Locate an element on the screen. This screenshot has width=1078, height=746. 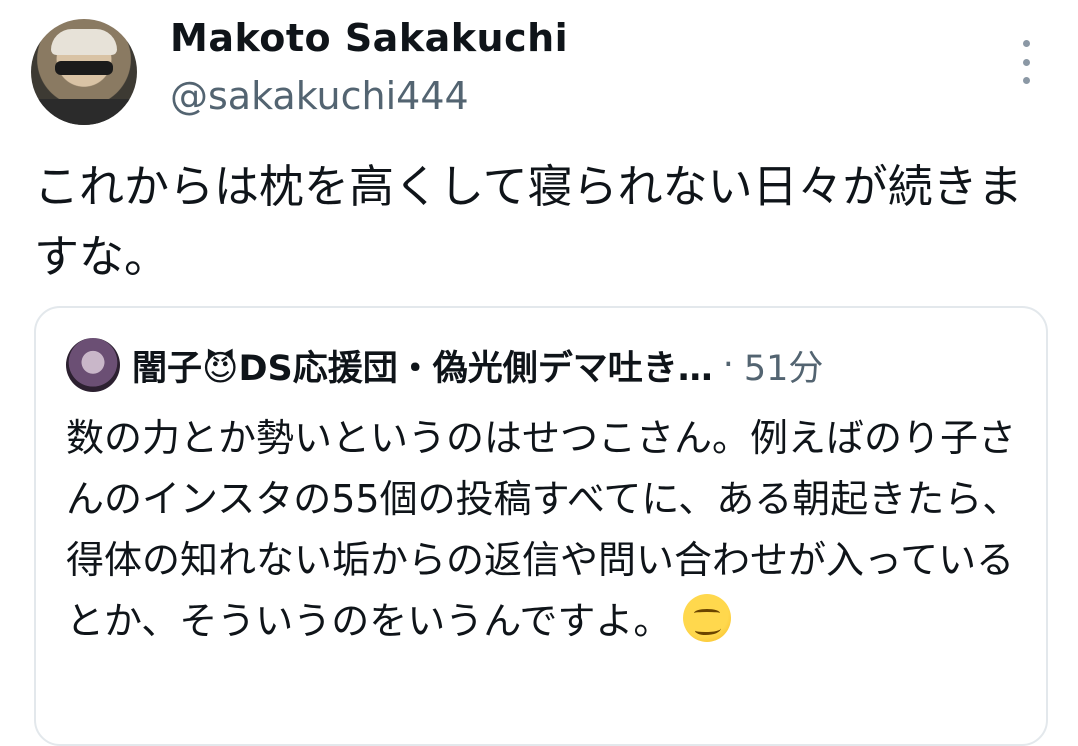
avatar-shirt is located at coordinates (84, 112).